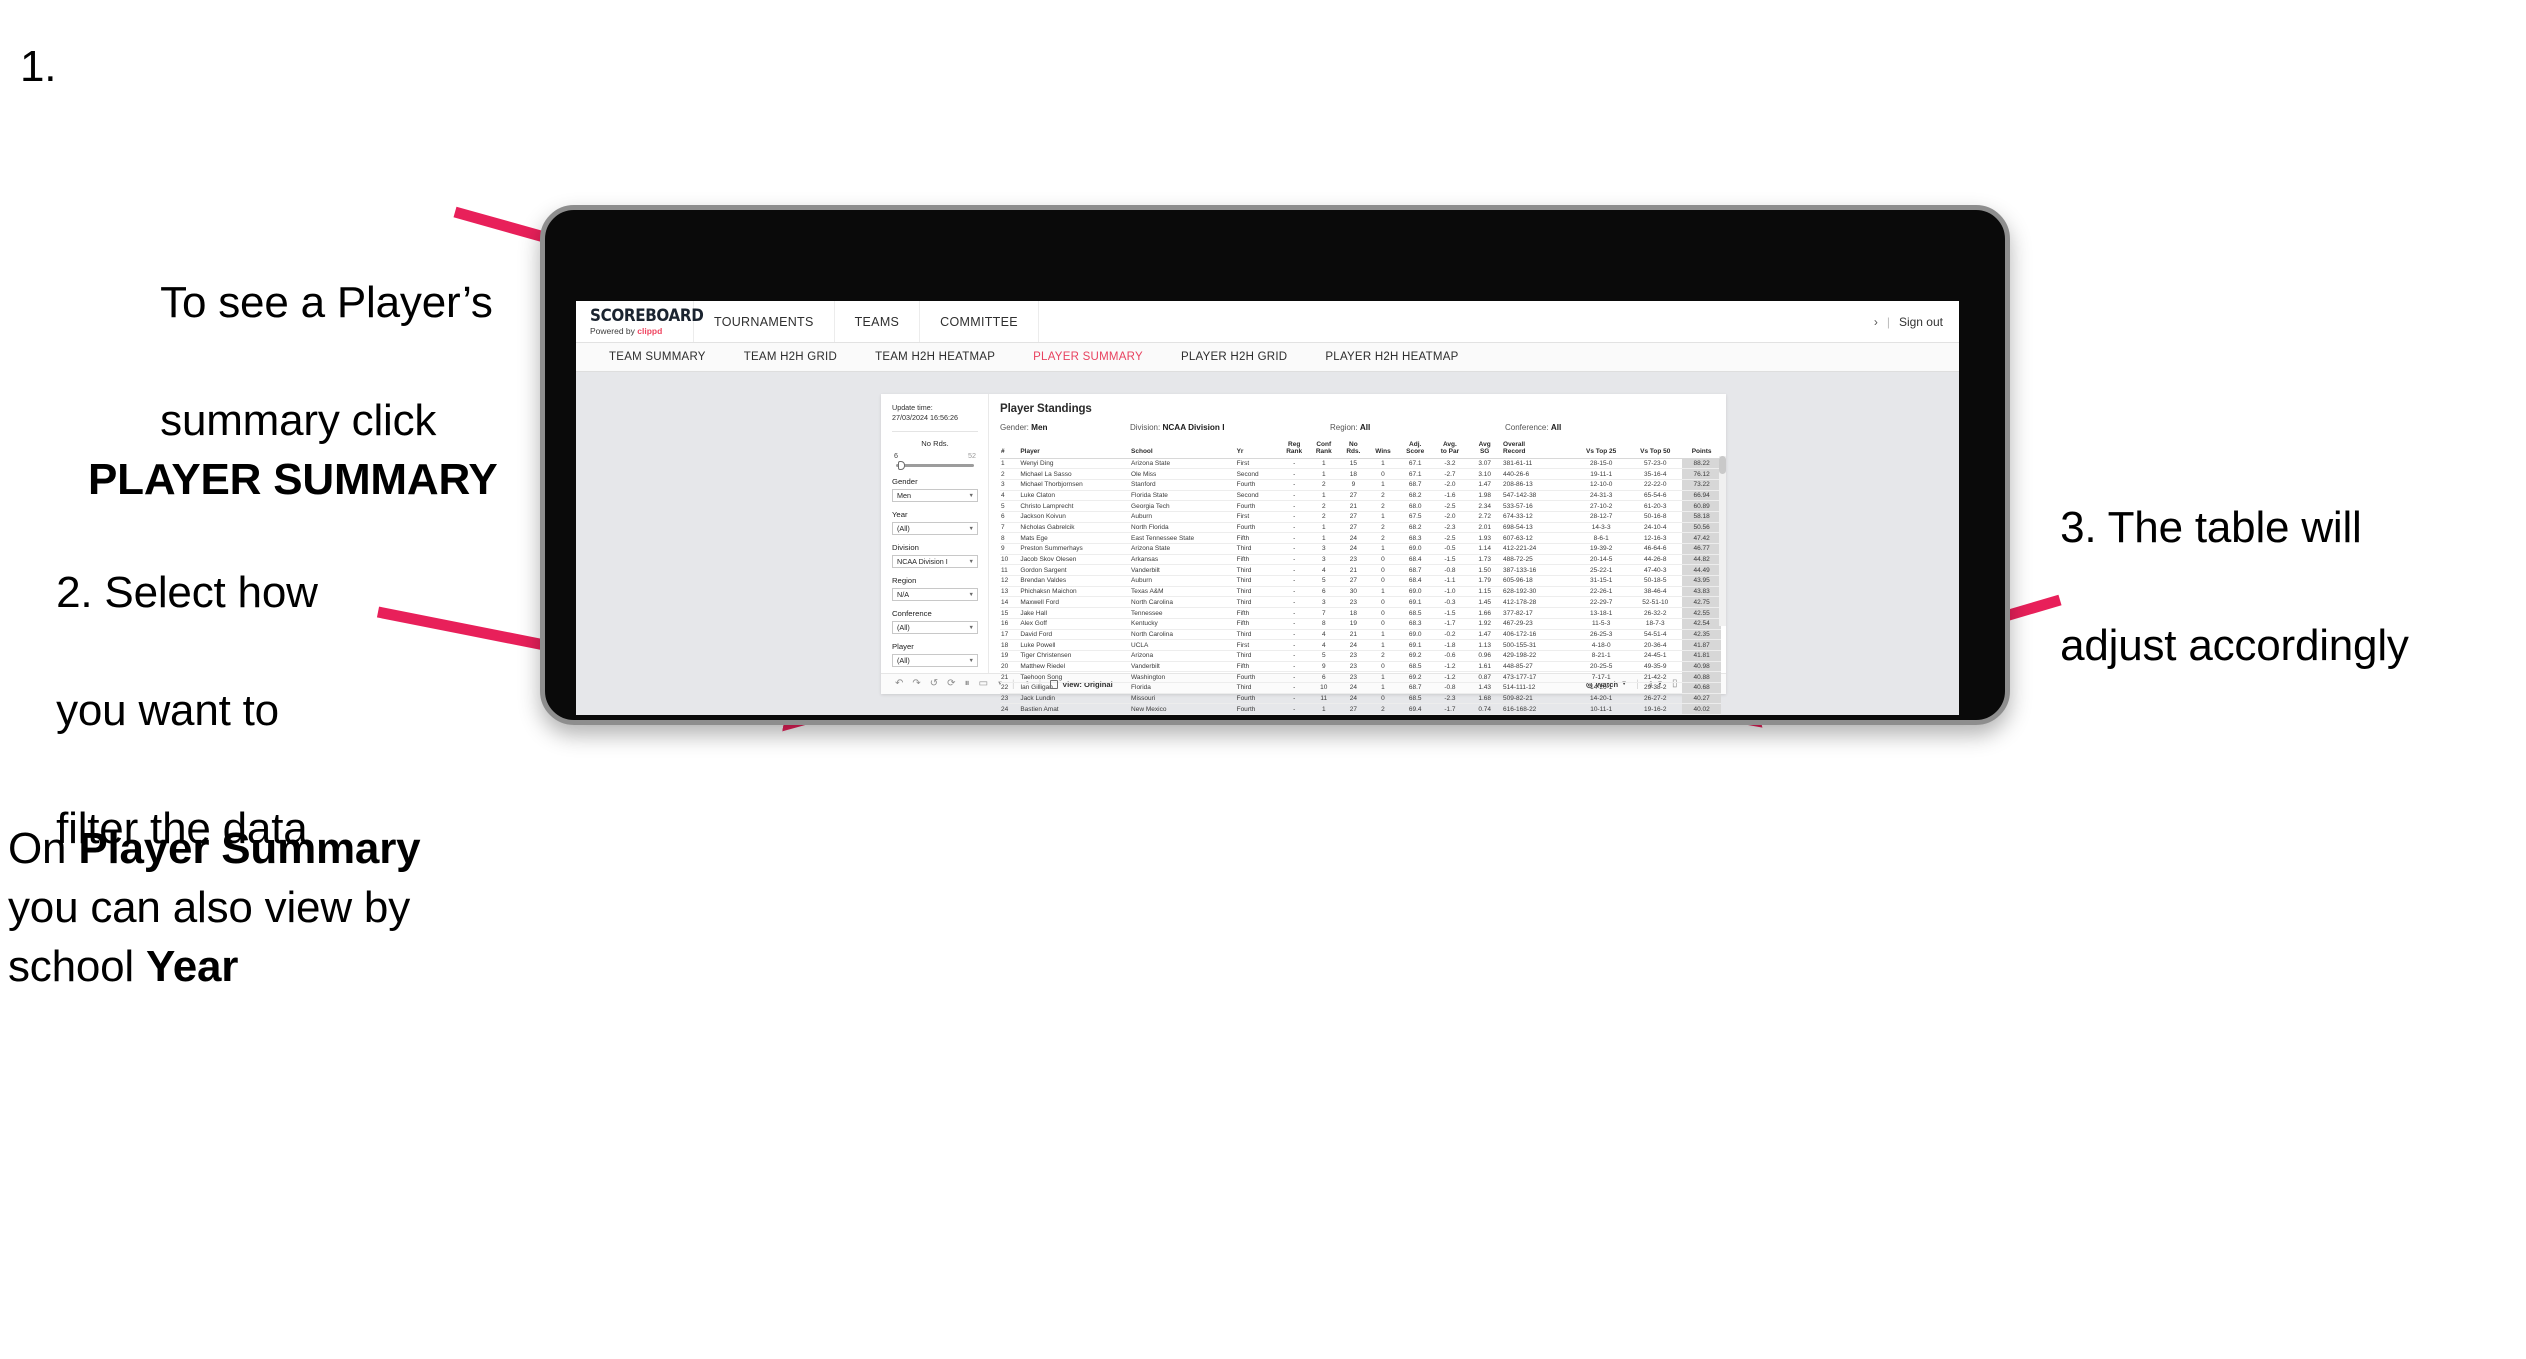  I want to click on filter-division-select: NCAA Division I ▼, so click(935, 562).